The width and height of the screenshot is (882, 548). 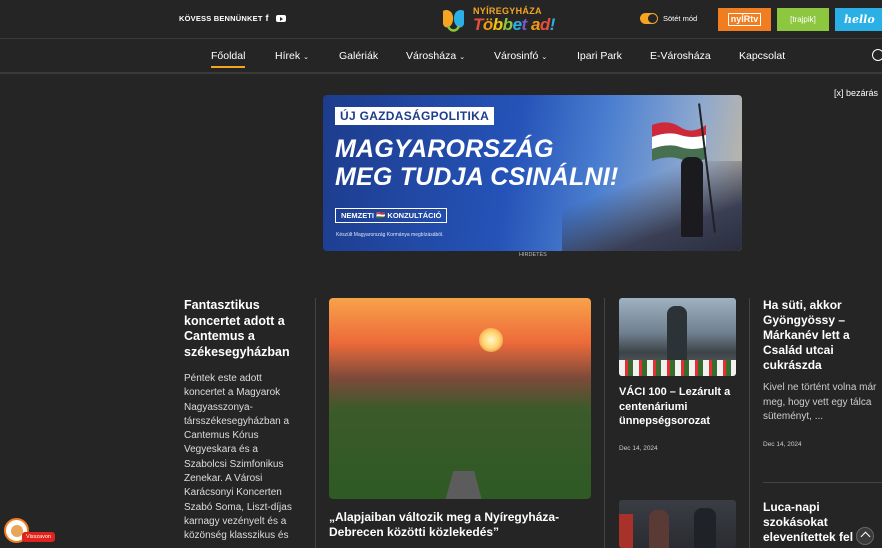 What do you see at coordinates (680, 18) in the screenshot?
I see `dark-mode-label: Sötét mód` at bounding box center [680, 18].